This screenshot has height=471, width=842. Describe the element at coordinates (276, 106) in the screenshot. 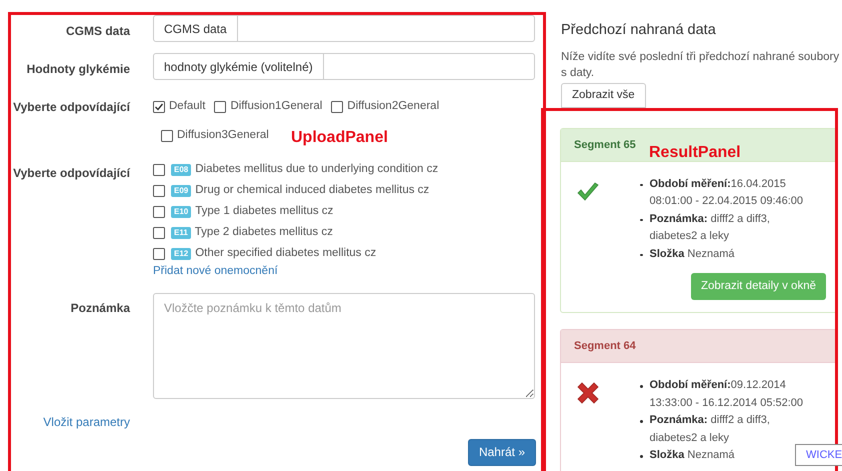

I see `option-label: Diffusion1General` at that location.